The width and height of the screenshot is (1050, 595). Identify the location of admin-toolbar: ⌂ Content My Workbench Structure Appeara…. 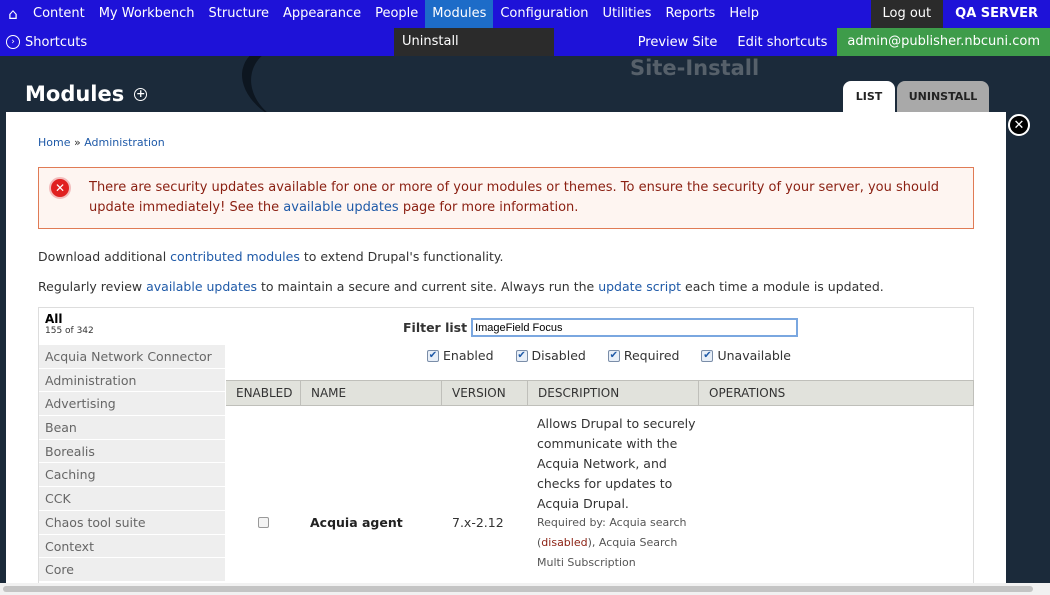
(525, 14).